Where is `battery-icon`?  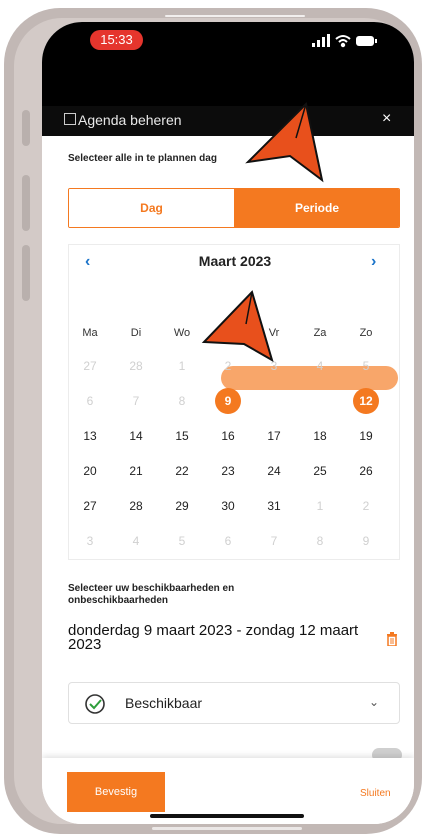 battery-icon is located at coordinates (366, 41).